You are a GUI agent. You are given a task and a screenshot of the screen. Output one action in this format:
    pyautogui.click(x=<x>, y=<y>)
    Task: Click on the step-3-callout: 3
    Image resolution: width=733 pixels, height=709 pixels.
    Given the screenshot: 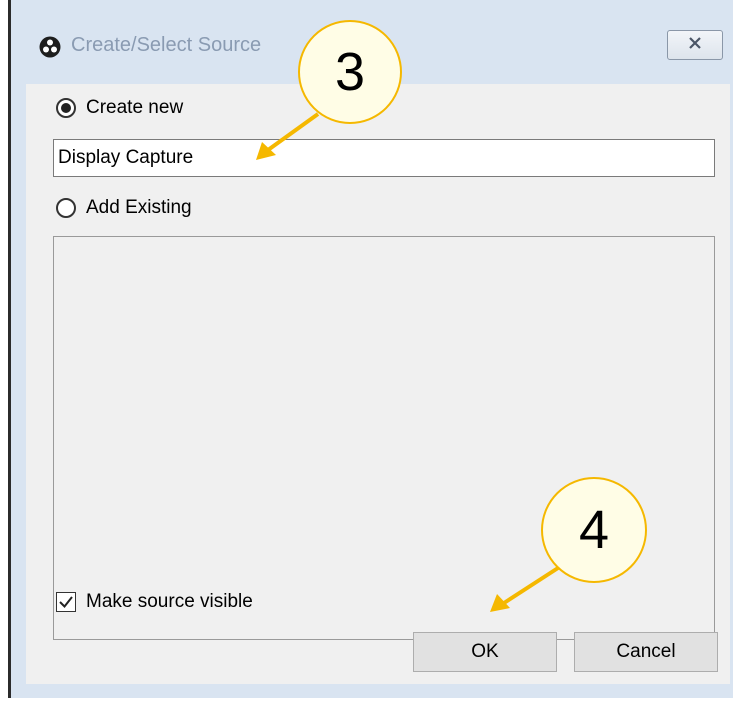 What is the action you would take?
    pyautogui.click(x=350, y=72)
    